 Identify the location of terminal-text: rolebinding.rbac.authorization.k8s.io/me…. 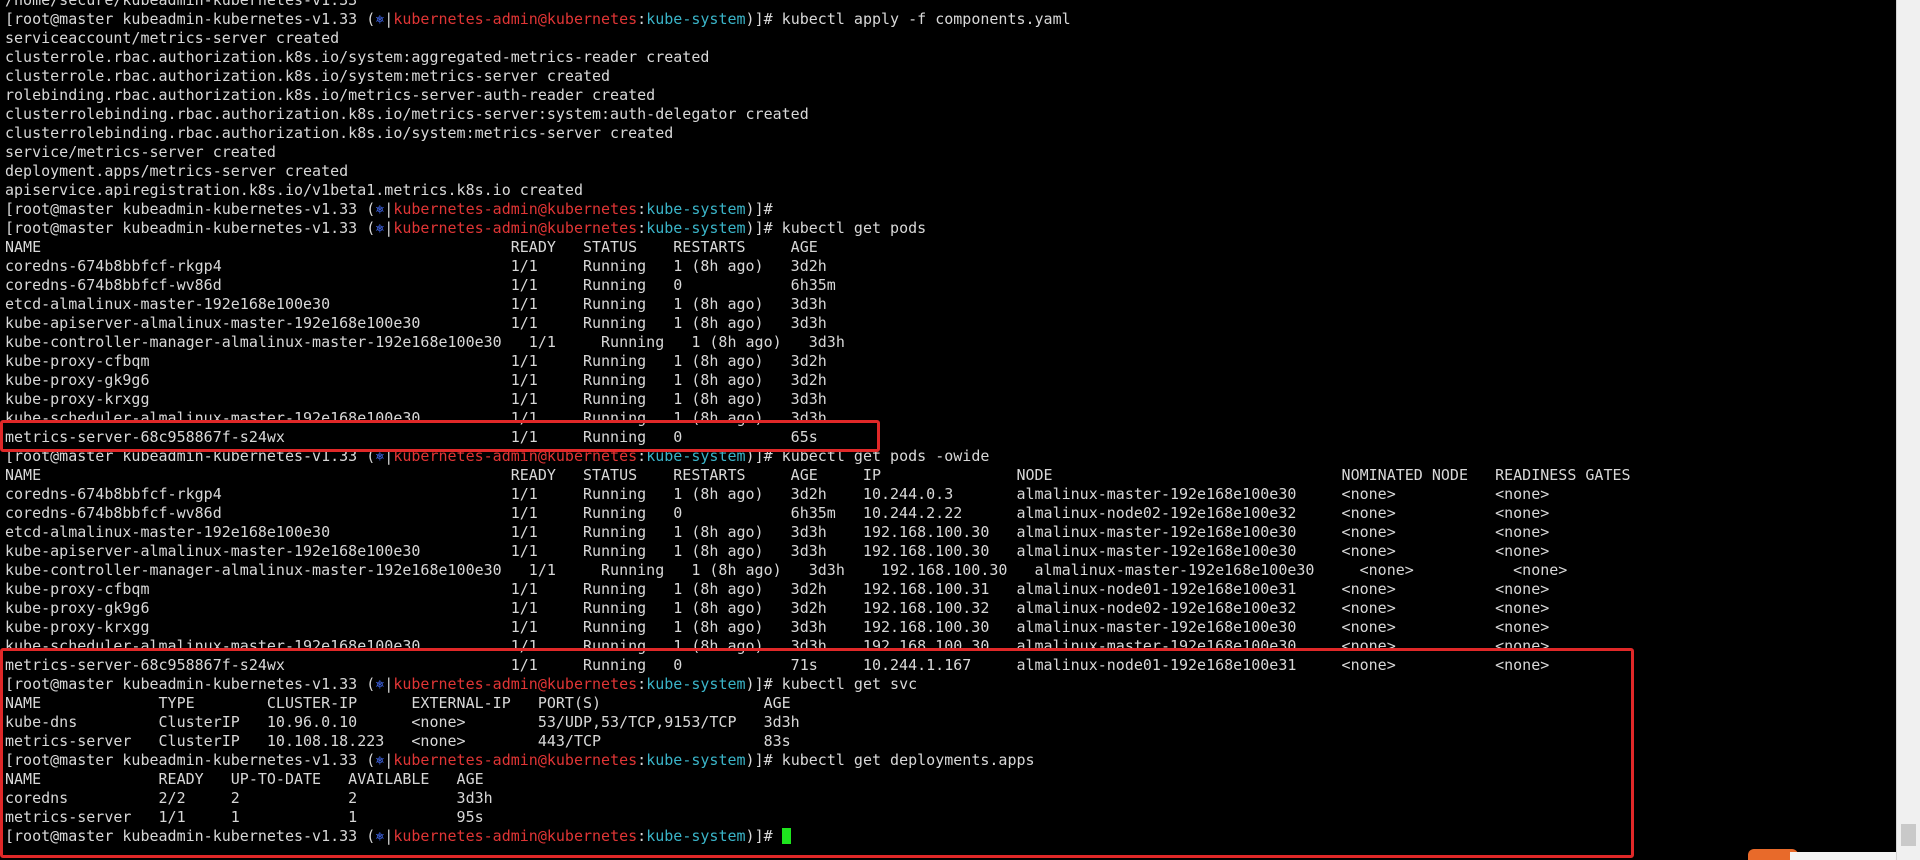
(330, 95).